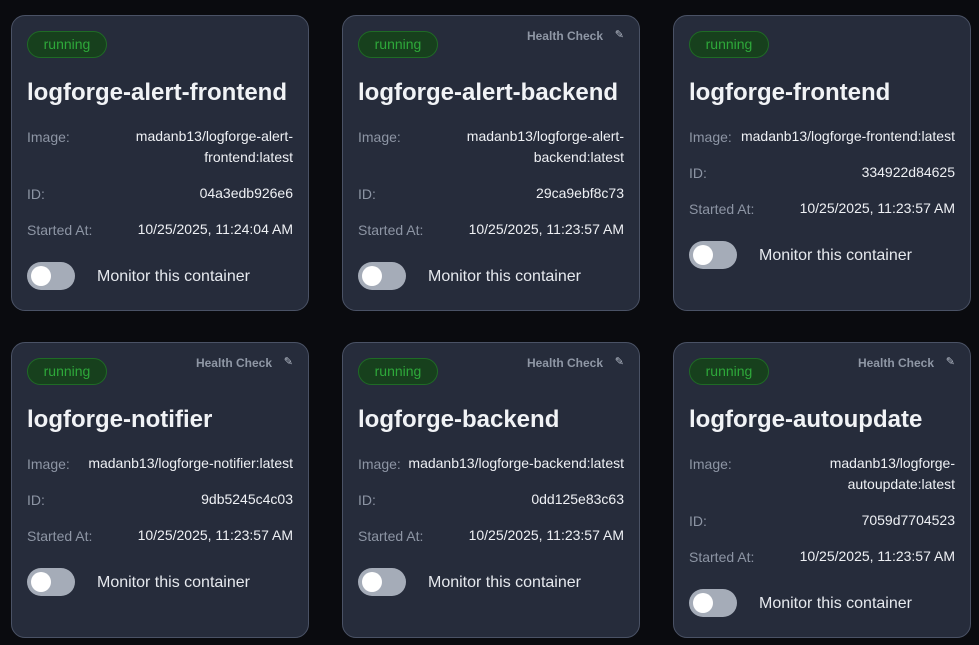 The width and height of the screenshot is (979, 645). I want to click on started-value: 10/25/2025, 11:24:04 AM, so click(215, 229).